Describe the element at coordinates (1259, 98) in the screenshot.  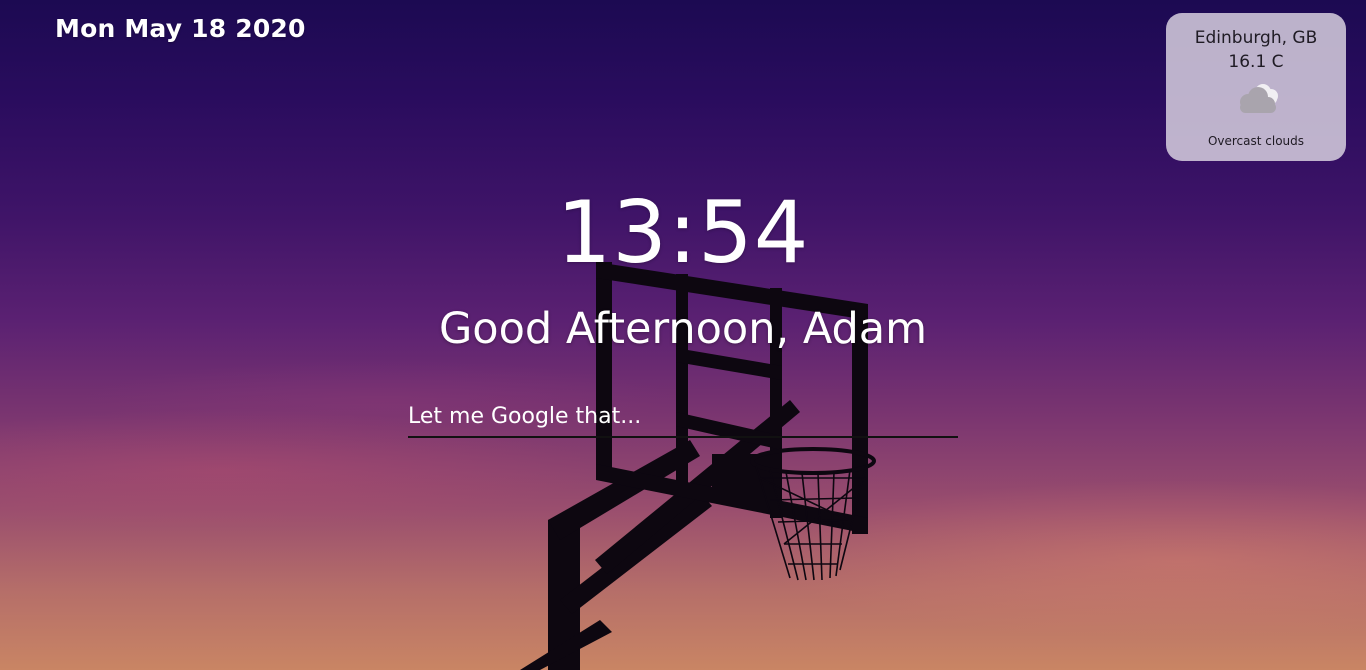
I see `overcast-cloud-icon` at that location.